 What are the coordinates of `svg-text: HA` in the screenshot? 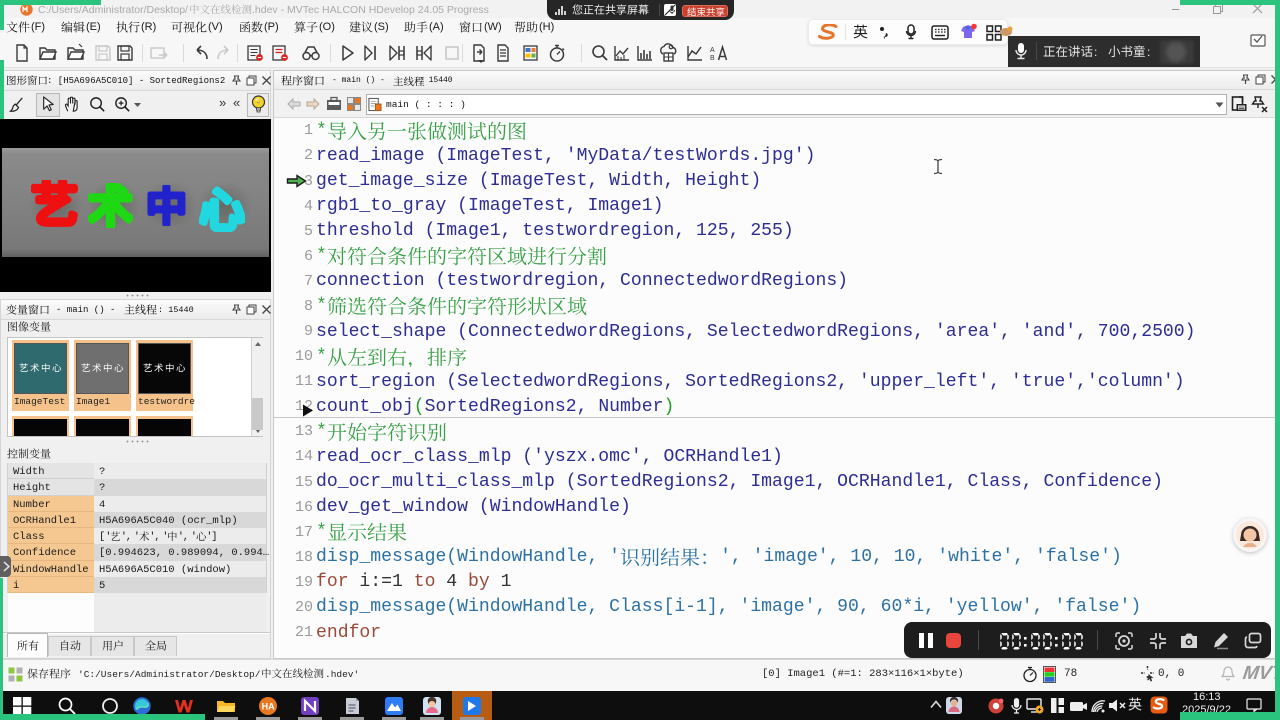 It's located at (268, 707).